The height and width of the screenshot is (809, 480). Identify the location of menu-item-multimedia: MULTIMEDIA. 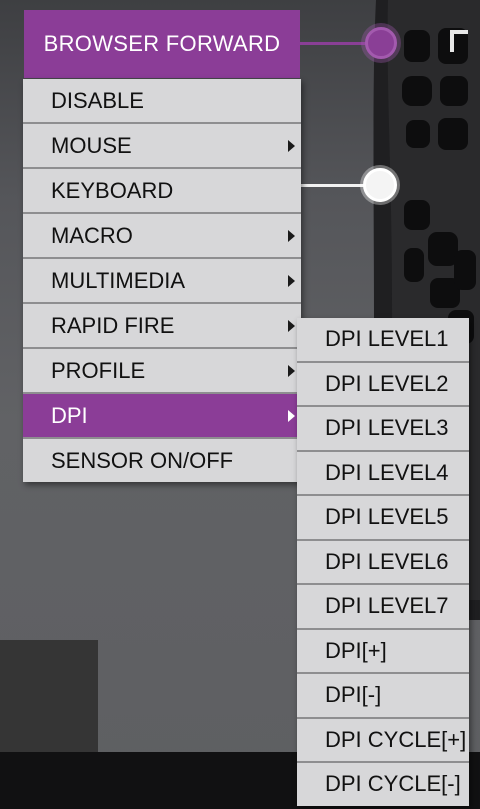
(162, 281).